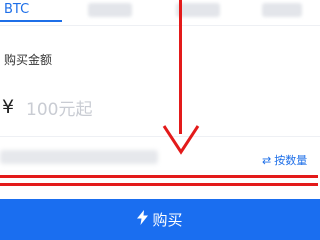 The image size is (320, 240). I want to click on buy-button-label: 购买, so click(167, 220).